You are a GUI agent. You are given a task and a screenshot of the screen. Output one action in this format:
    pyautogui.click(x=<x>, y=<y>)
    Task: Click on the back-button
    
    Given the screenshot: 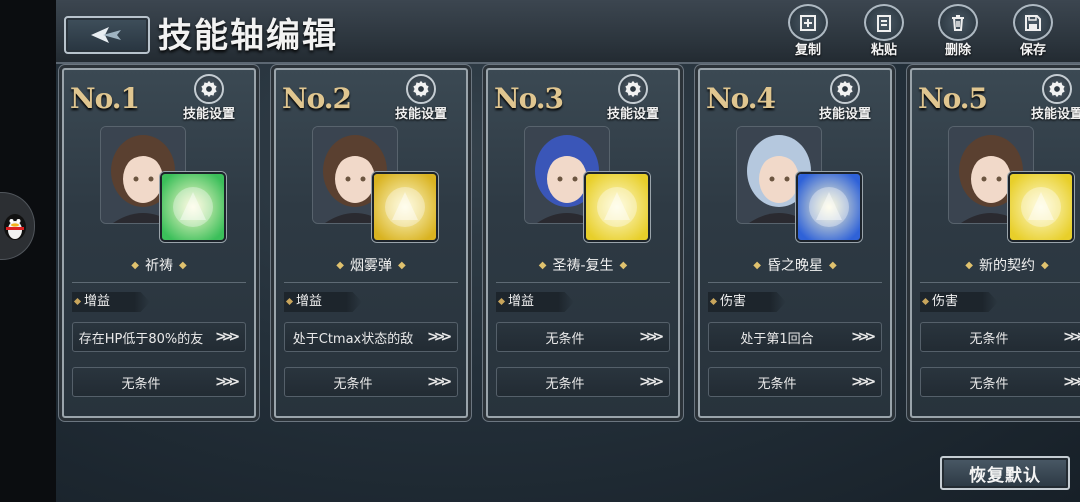 What is the action you would take?
    pyautogui.click(x=107, y=35)
    